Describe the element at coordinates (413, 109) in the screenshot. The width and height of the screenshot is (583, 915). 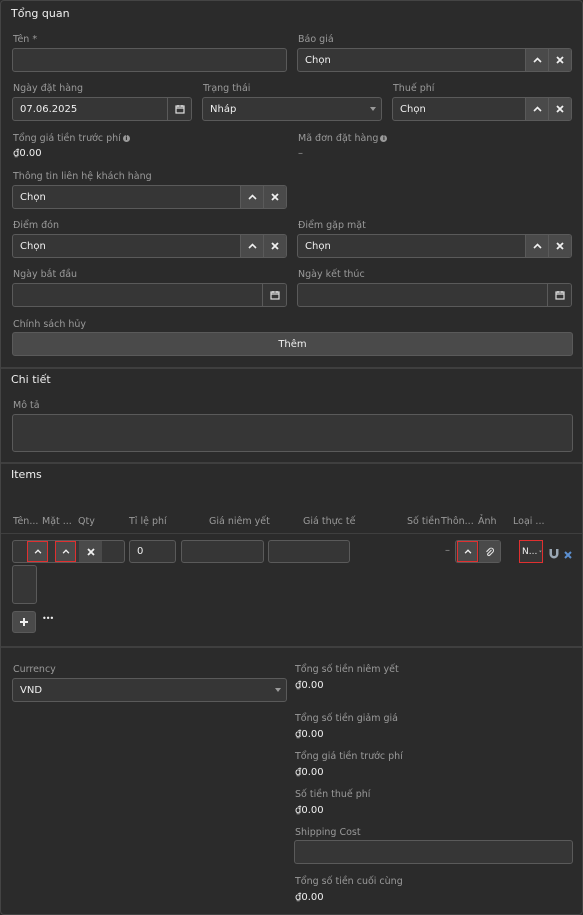
I see `tax-value: Chọn` at that location.